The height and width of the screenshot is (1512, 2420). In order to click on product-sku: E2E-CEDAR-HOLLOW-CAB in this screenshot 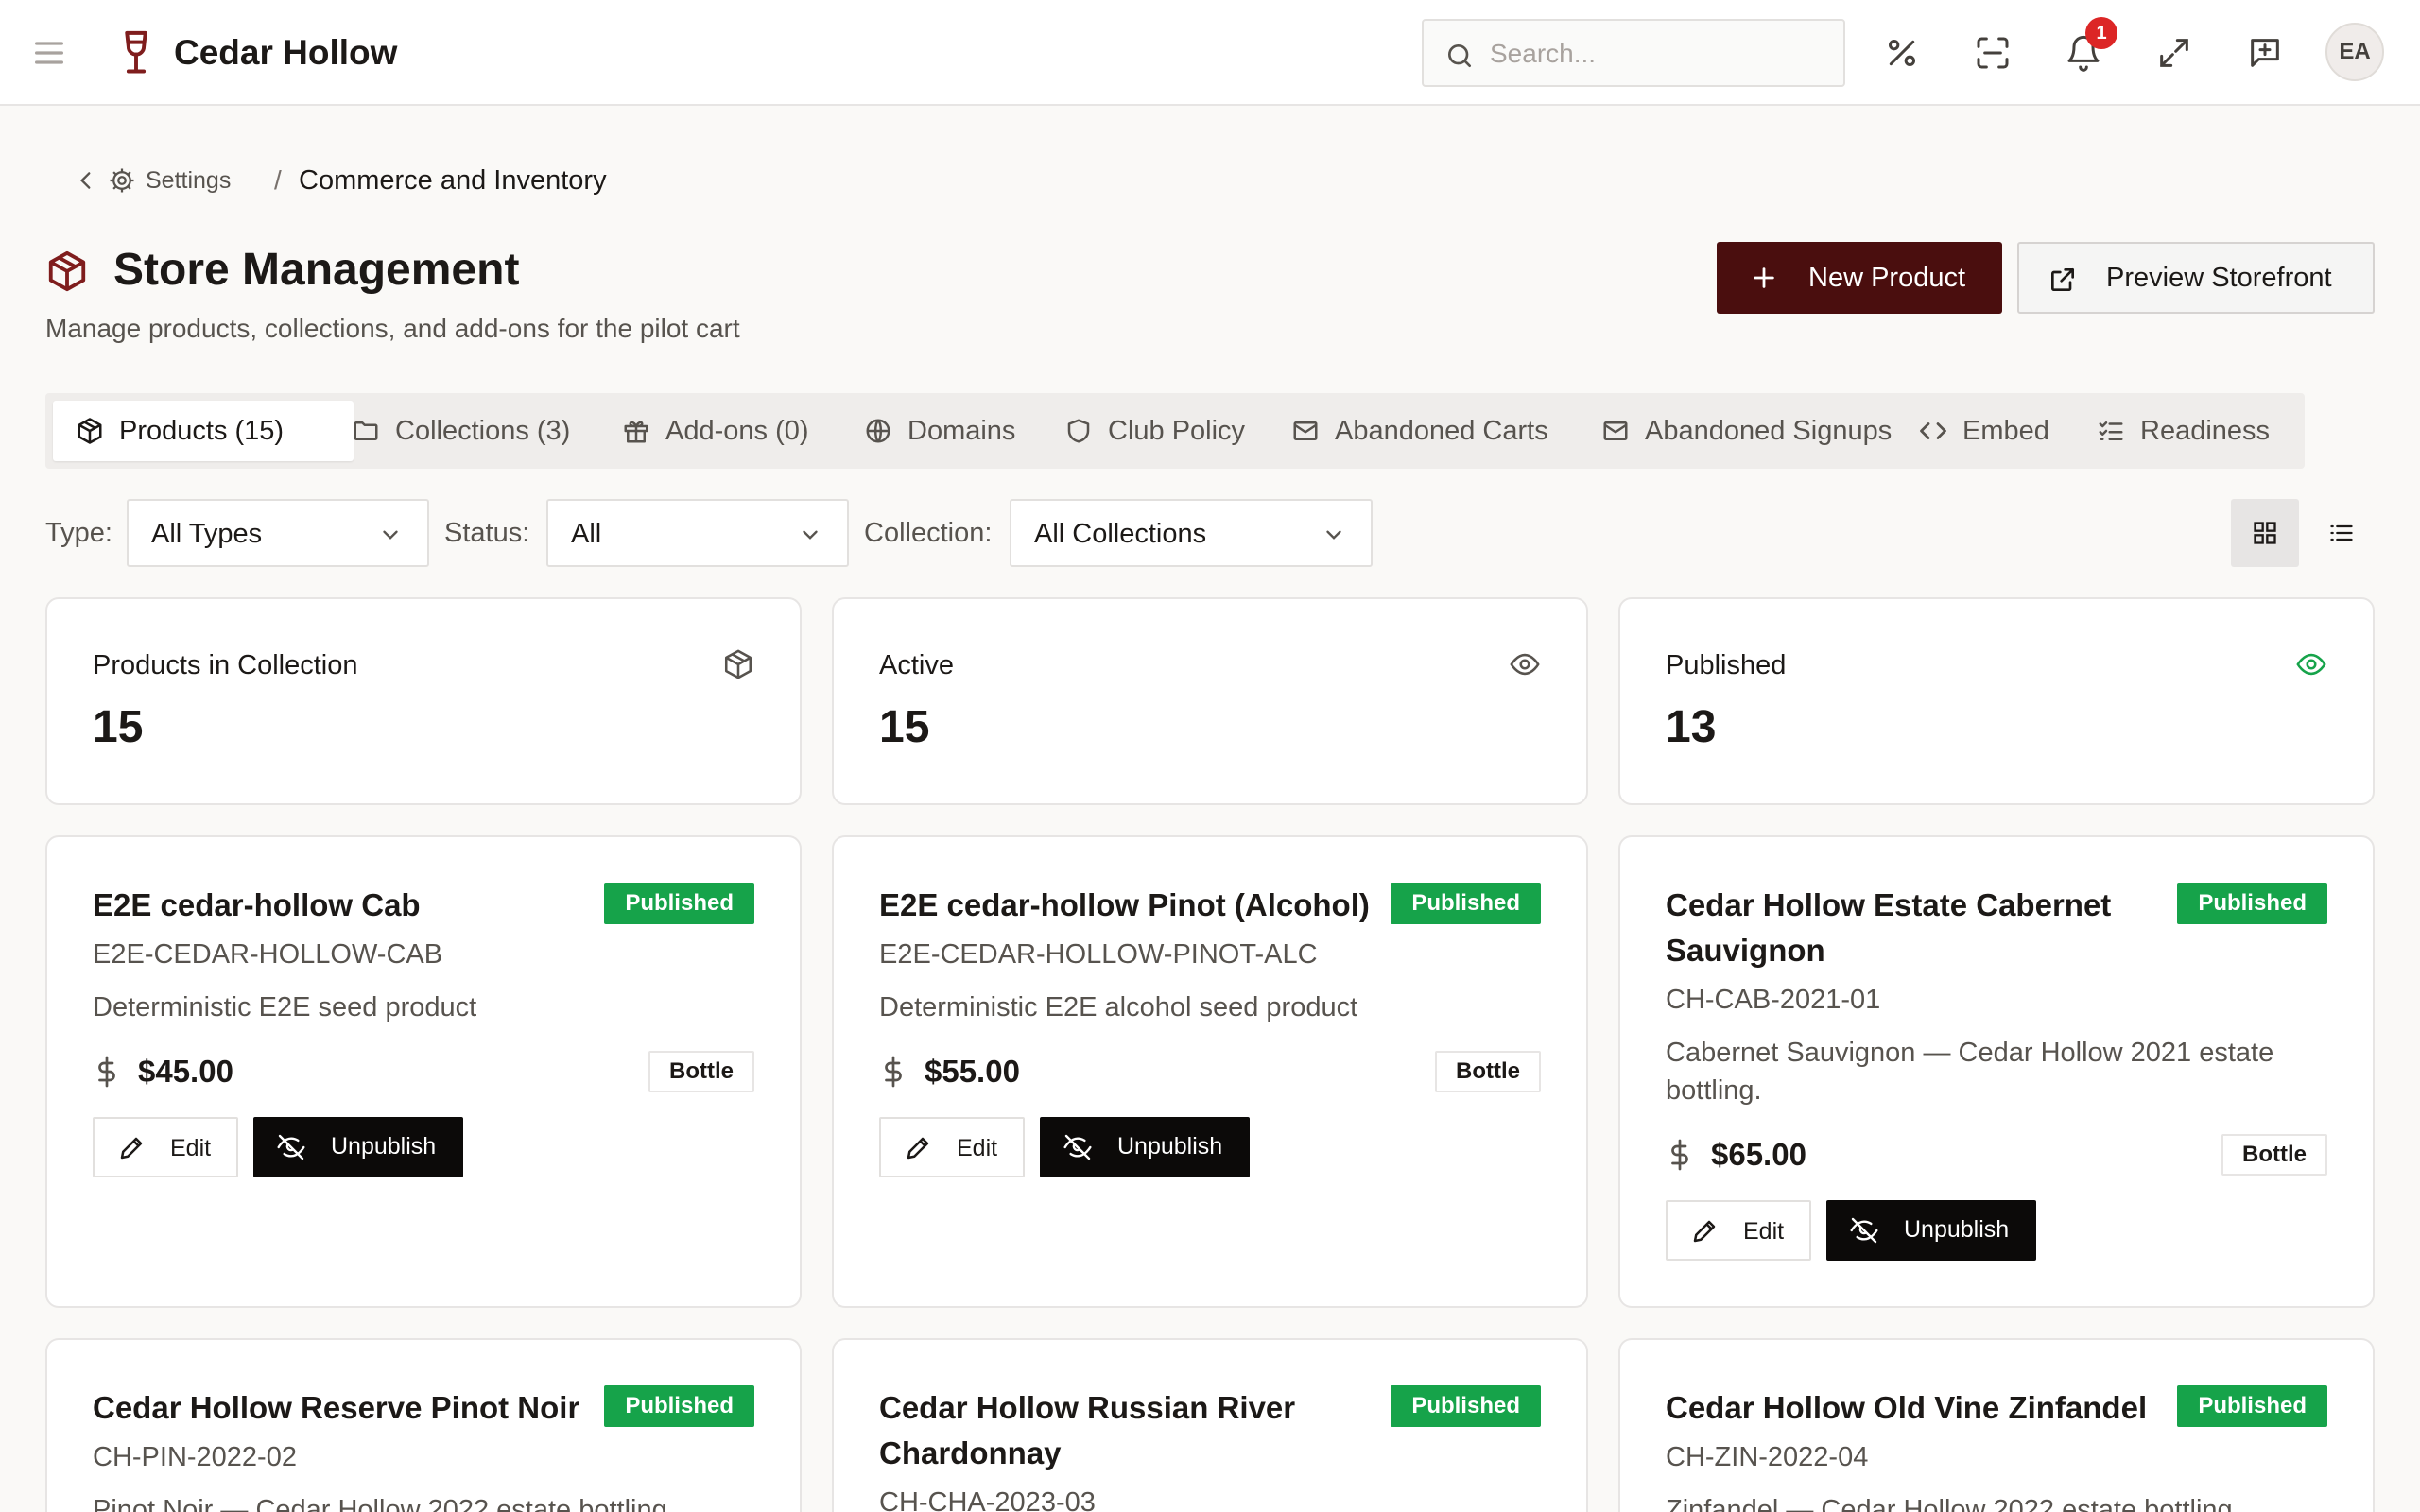, I will do `click(268, 954)`.